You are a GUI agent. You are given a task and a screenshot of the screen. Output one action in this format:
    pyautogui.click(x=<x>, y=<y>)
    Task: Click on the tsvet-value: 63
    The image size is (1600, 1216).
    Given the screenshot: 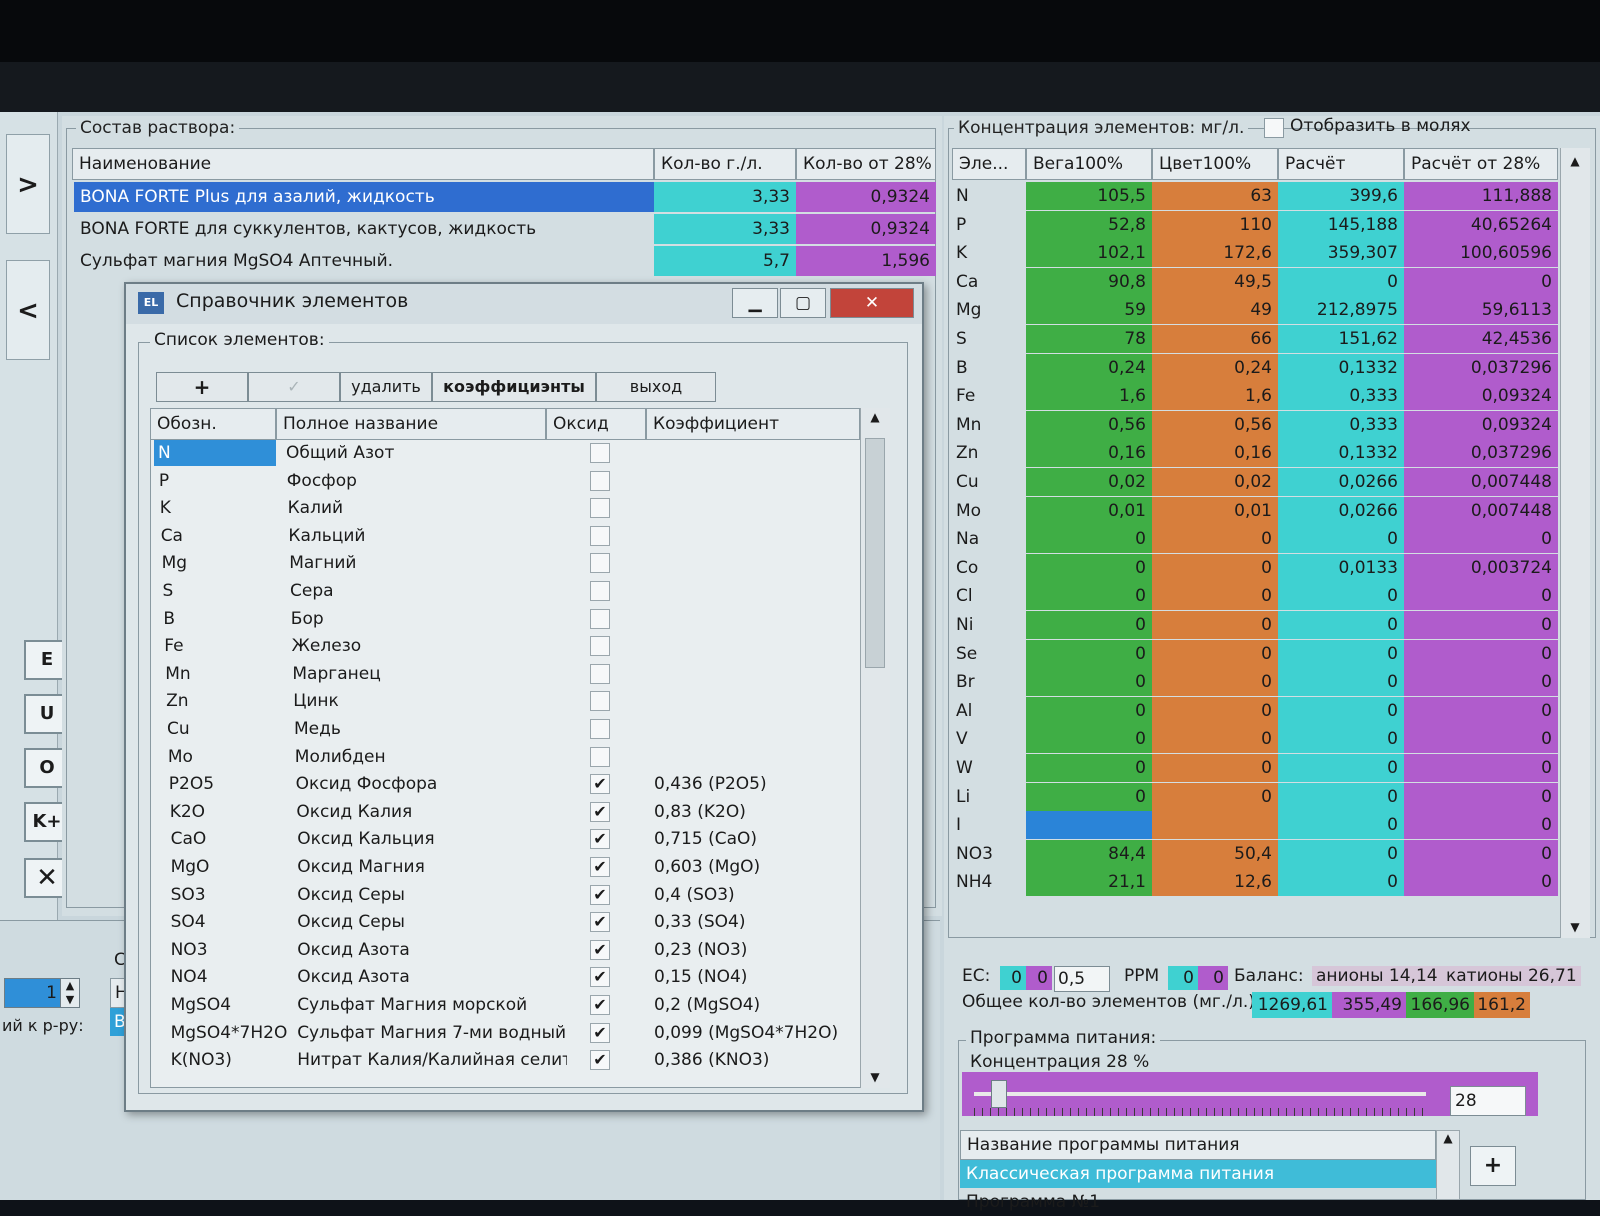 What is the action you would take?
    pyautogui.click(x=1215, y=196)
    